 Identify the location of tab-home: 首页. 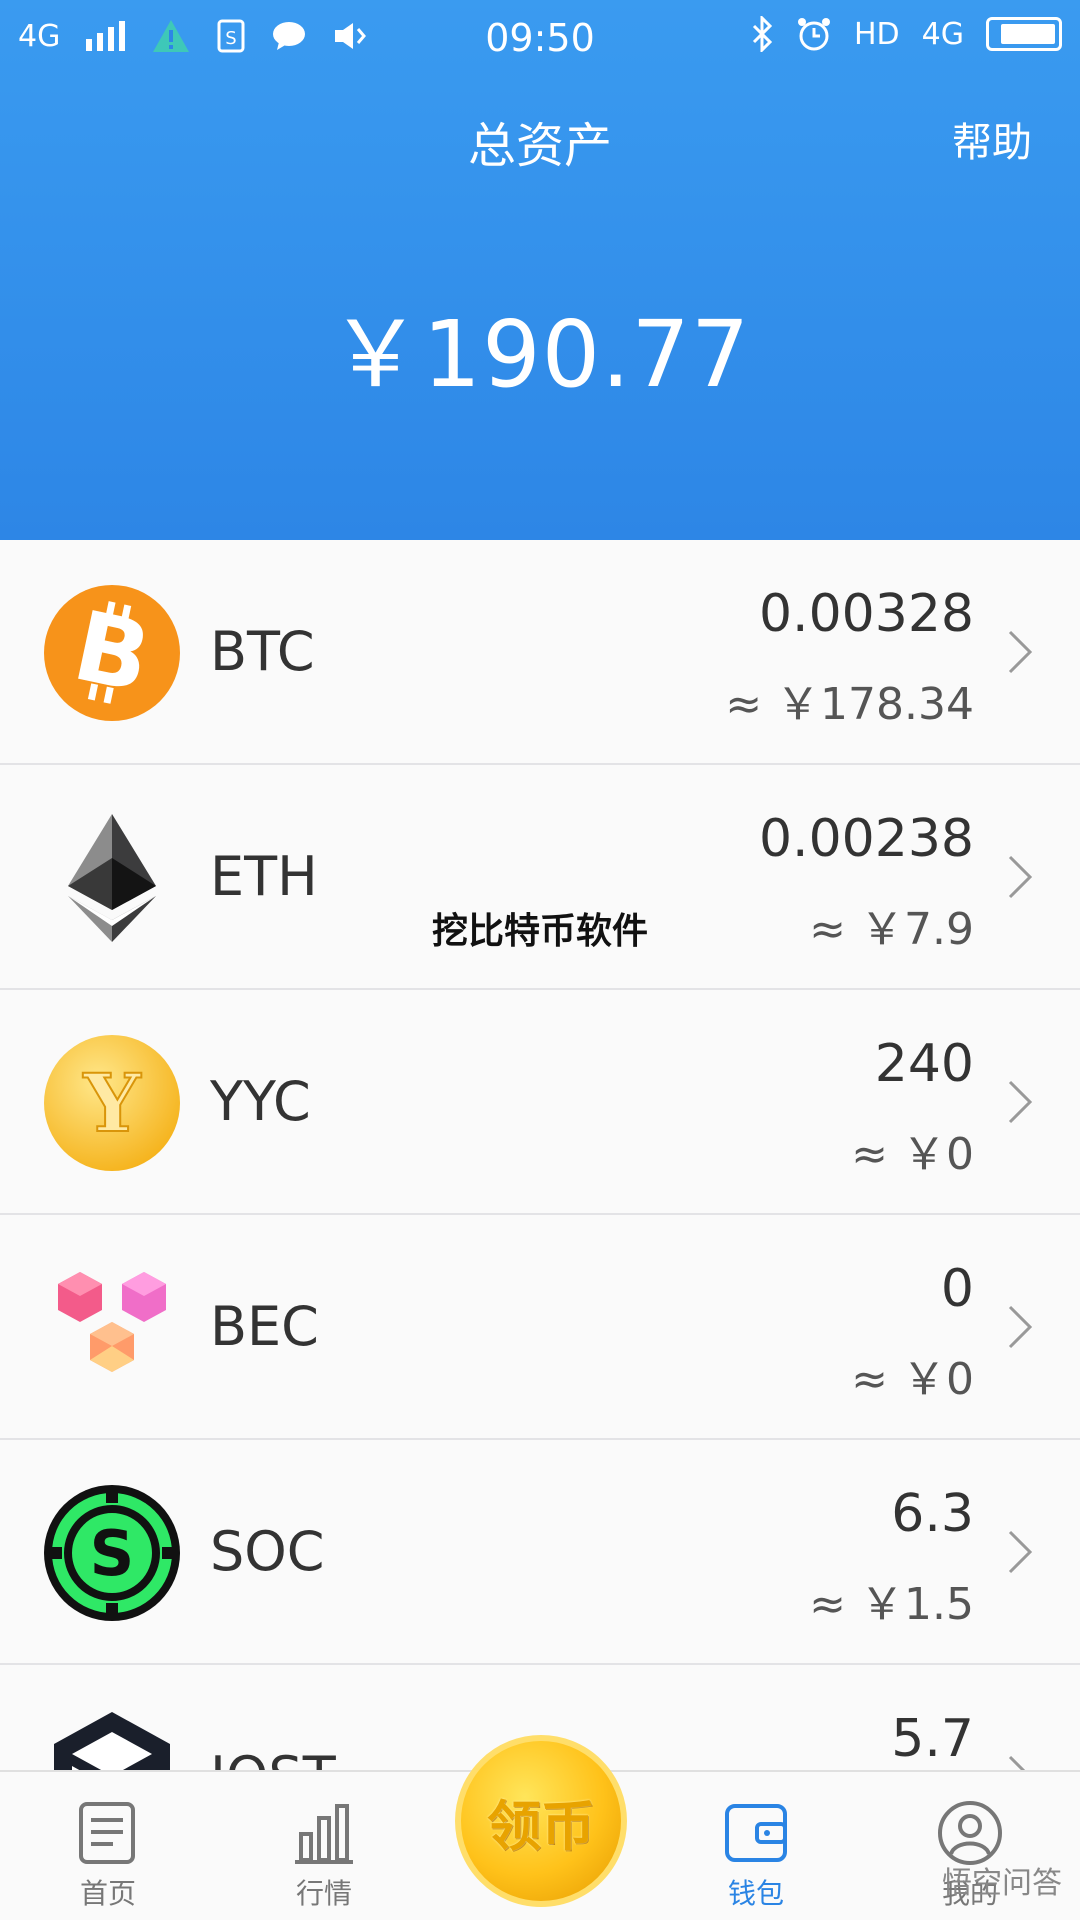
(108, 1855).